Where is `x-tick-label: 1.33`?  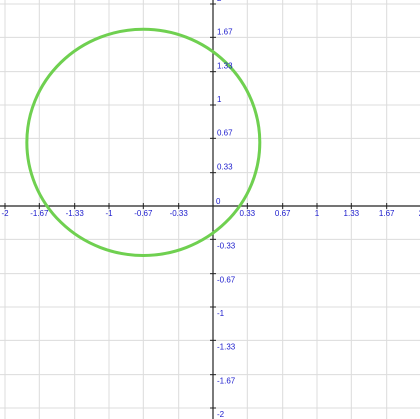
x-tick-label: 1.33 is located at coordinates (352, 213).